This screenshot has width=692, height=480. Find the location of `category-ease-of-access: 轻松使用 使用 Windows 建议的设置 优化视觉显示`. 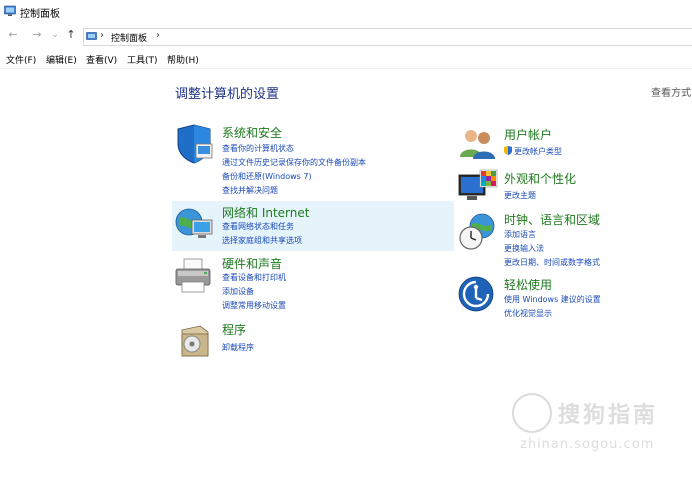

category-ease-of-access: 轻松使用 使用 Windows 建议的设置 优化视觉显示 is located at coordinates (574, 297).